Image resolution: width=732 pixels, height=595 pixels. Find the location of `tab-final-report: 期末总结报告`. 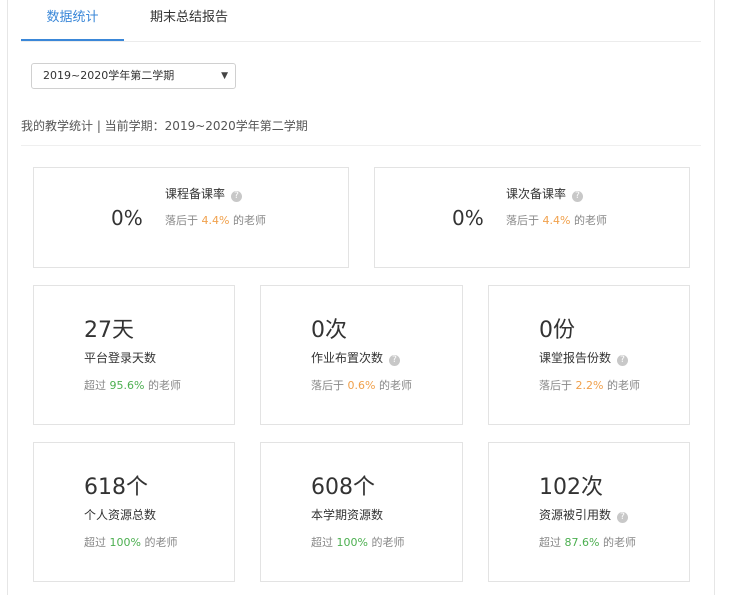

tab-final-report: 期末总结报告 is located at coordinates (189, 20).